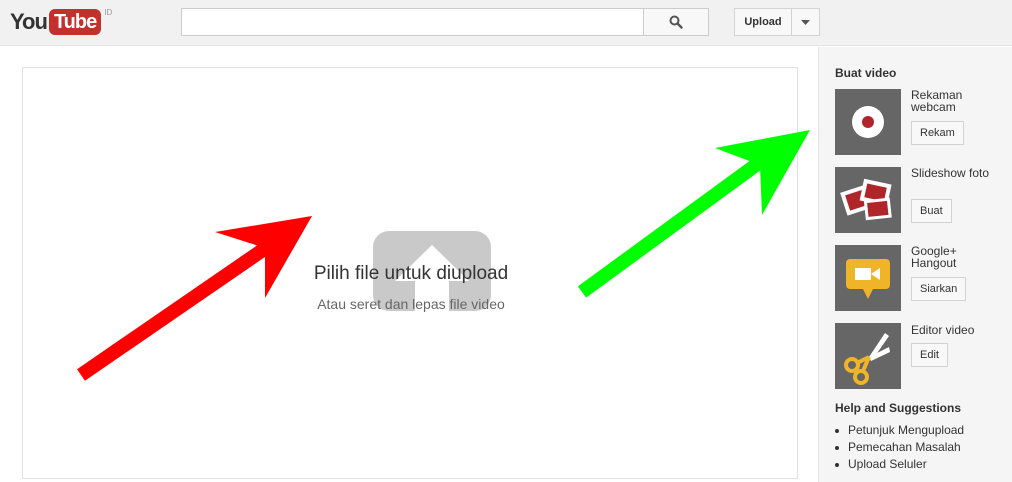 Image resolution: width=1012 pixels, height=482 pixels. I want to click on youtube-logo: You Tube ID, so click(61, 22).